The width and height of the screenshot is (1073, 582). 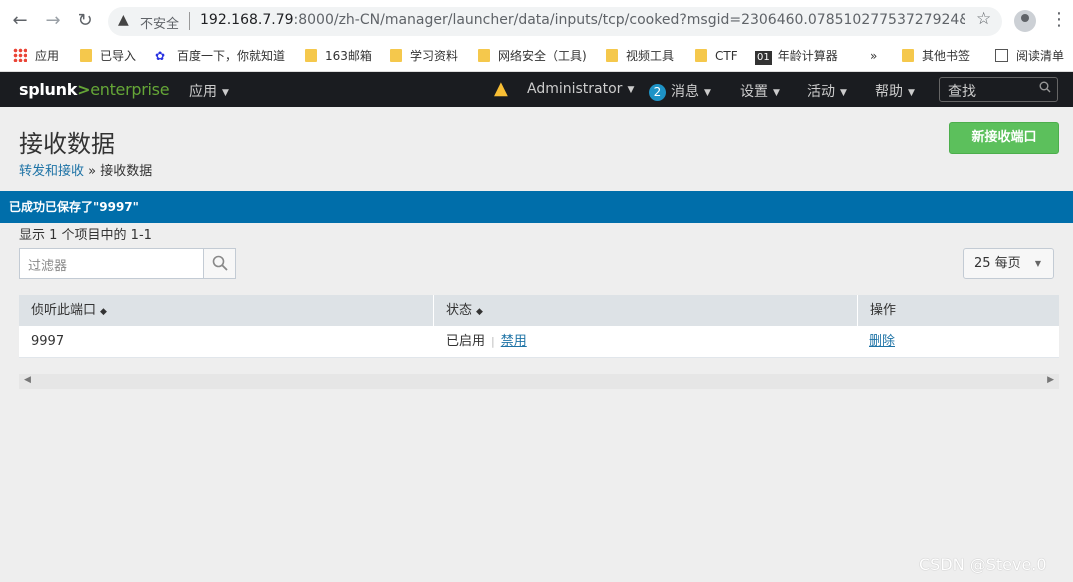 What do you see at coordinates (726, 56) in the screenshot?
I see `bookmark-label: CTF` at bounding box center [726, 56].